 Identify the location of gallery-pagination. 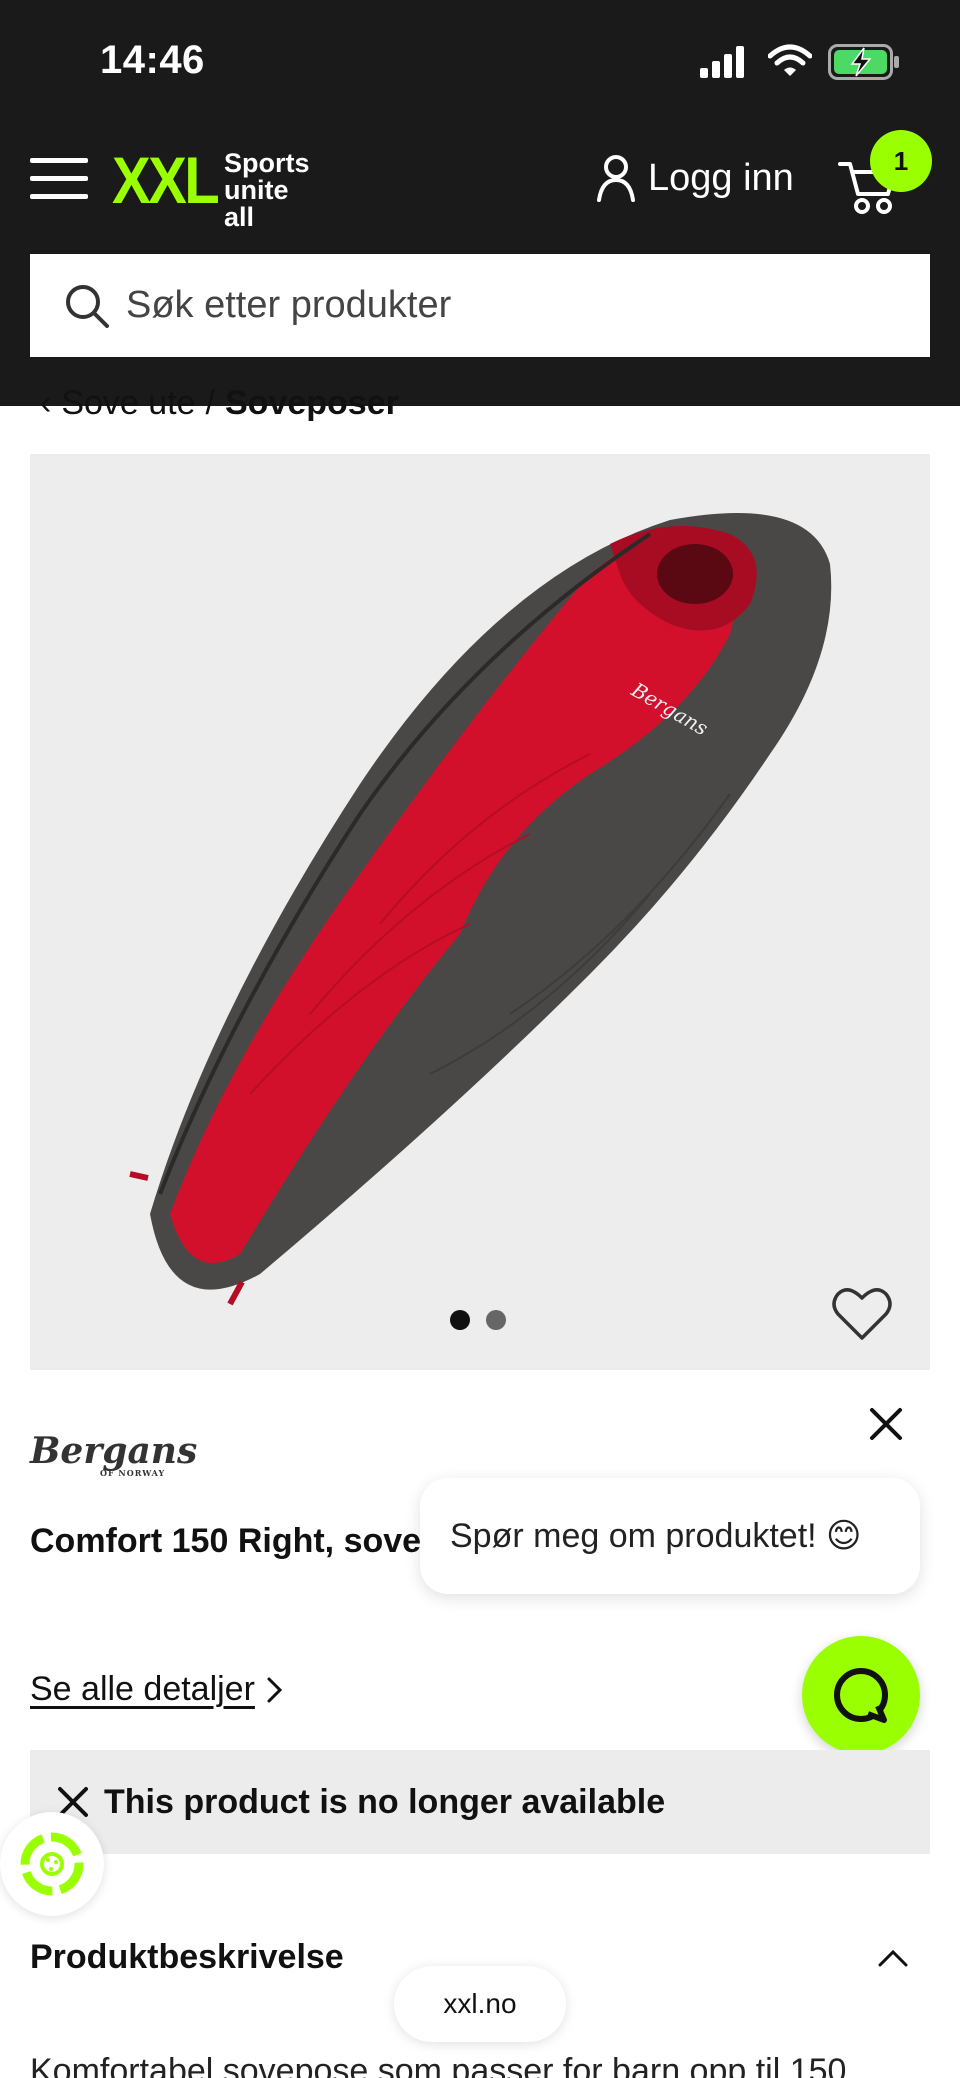
(478, 1320).